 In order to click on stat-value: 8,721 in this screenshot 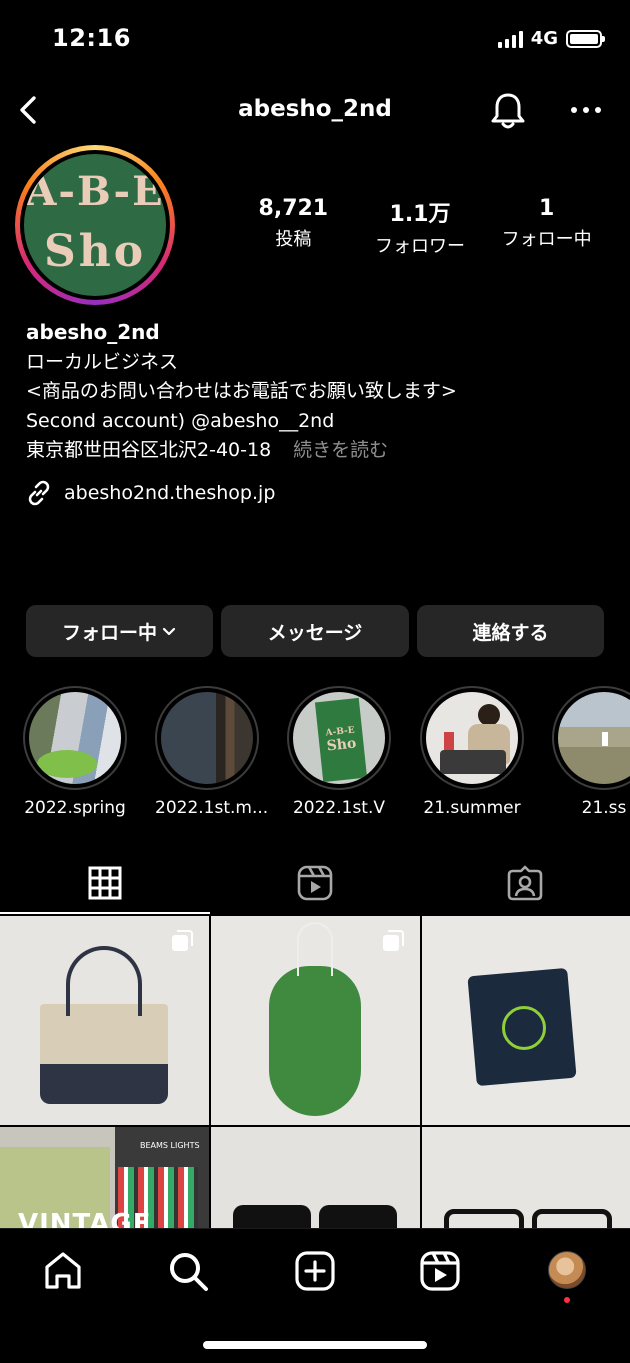, I will do `click(293, 208)`.